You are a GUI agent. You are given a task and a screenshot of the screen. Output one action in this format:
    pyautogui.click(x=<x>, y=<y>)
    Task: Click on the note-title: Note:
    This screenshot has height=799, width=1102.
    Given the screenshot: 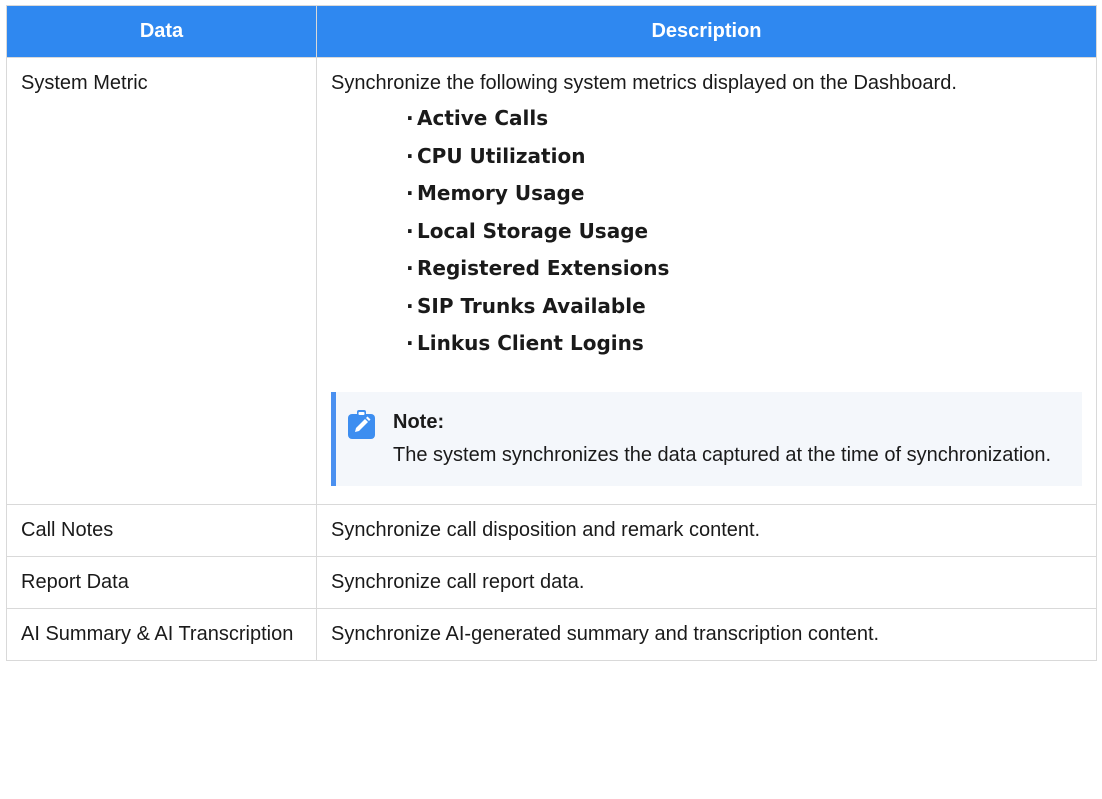 What is the action you would take?
    pyautogui.click(x=419, y=421)
    